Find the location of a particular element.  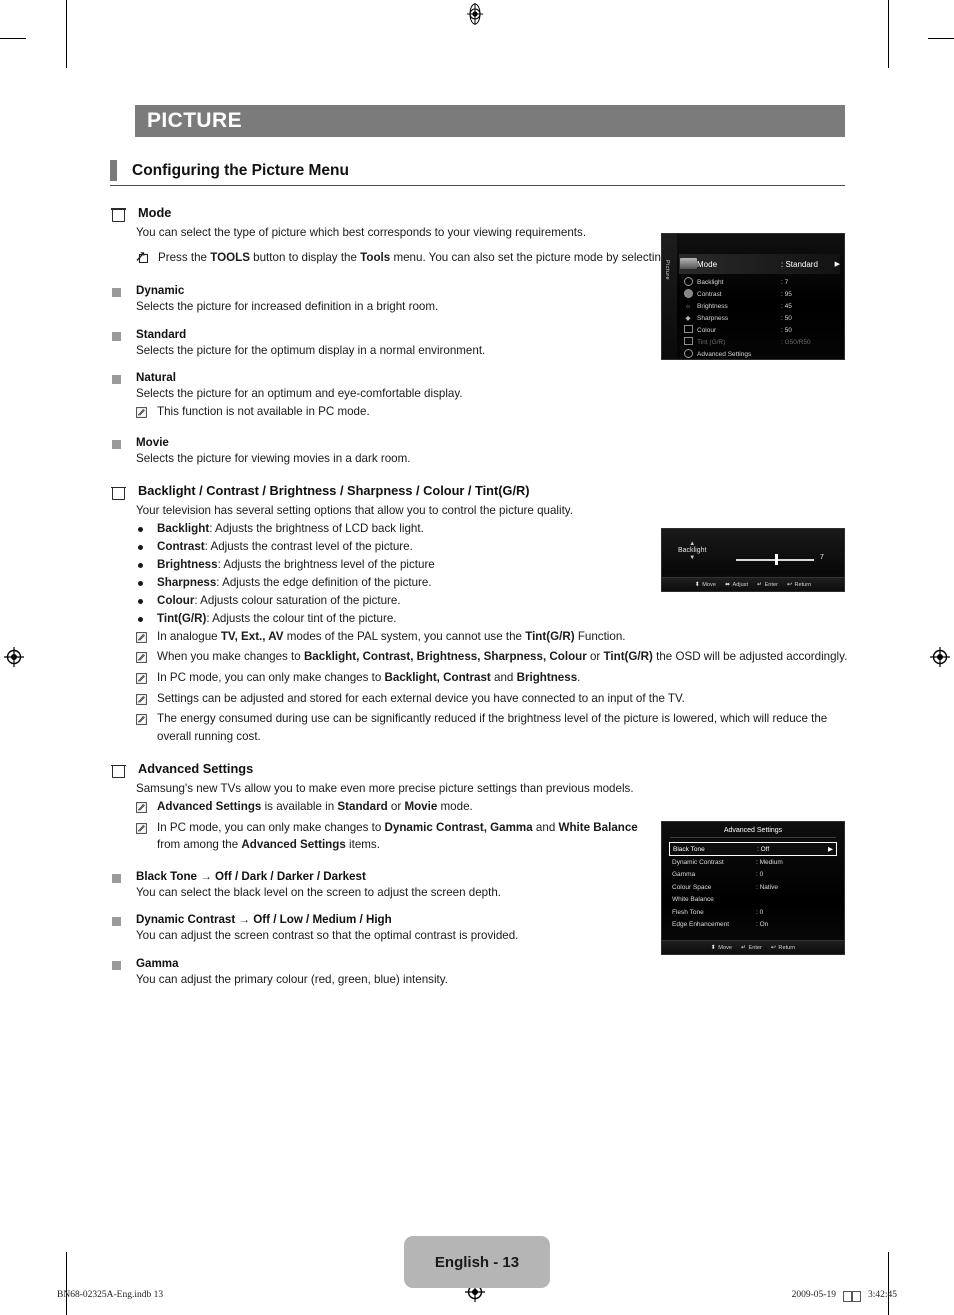

osd-row-contrast: Contrast : 95 is located at coordinates (759, 294).